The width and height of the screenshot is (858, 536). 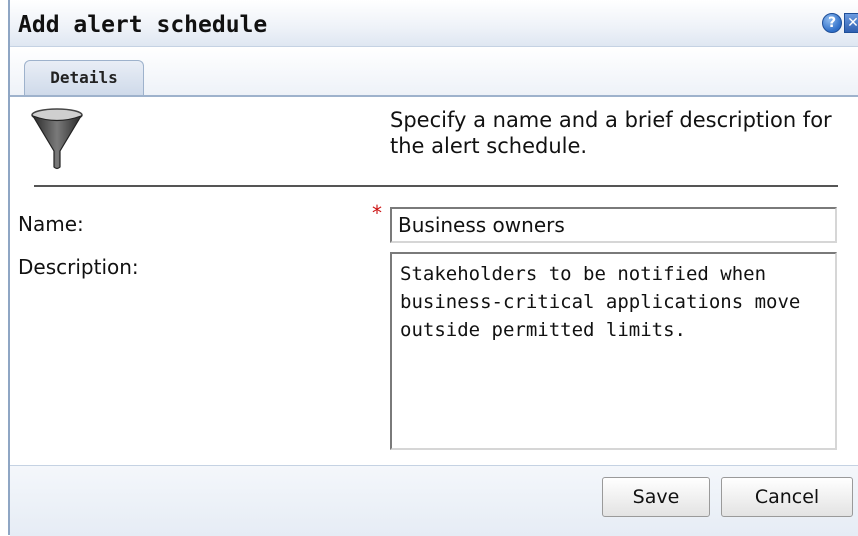 What do you see at coordinates (434, 72) in the screenshot?
I see `tab-strip: Details` at bounding box center [434, 72].